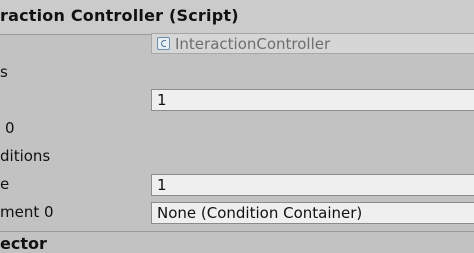 The image size is (474, 253). What do you see at coordinates (10, 128) in the screenshot?
I see `row-label-0: 0` at bounding box center [10, 128].